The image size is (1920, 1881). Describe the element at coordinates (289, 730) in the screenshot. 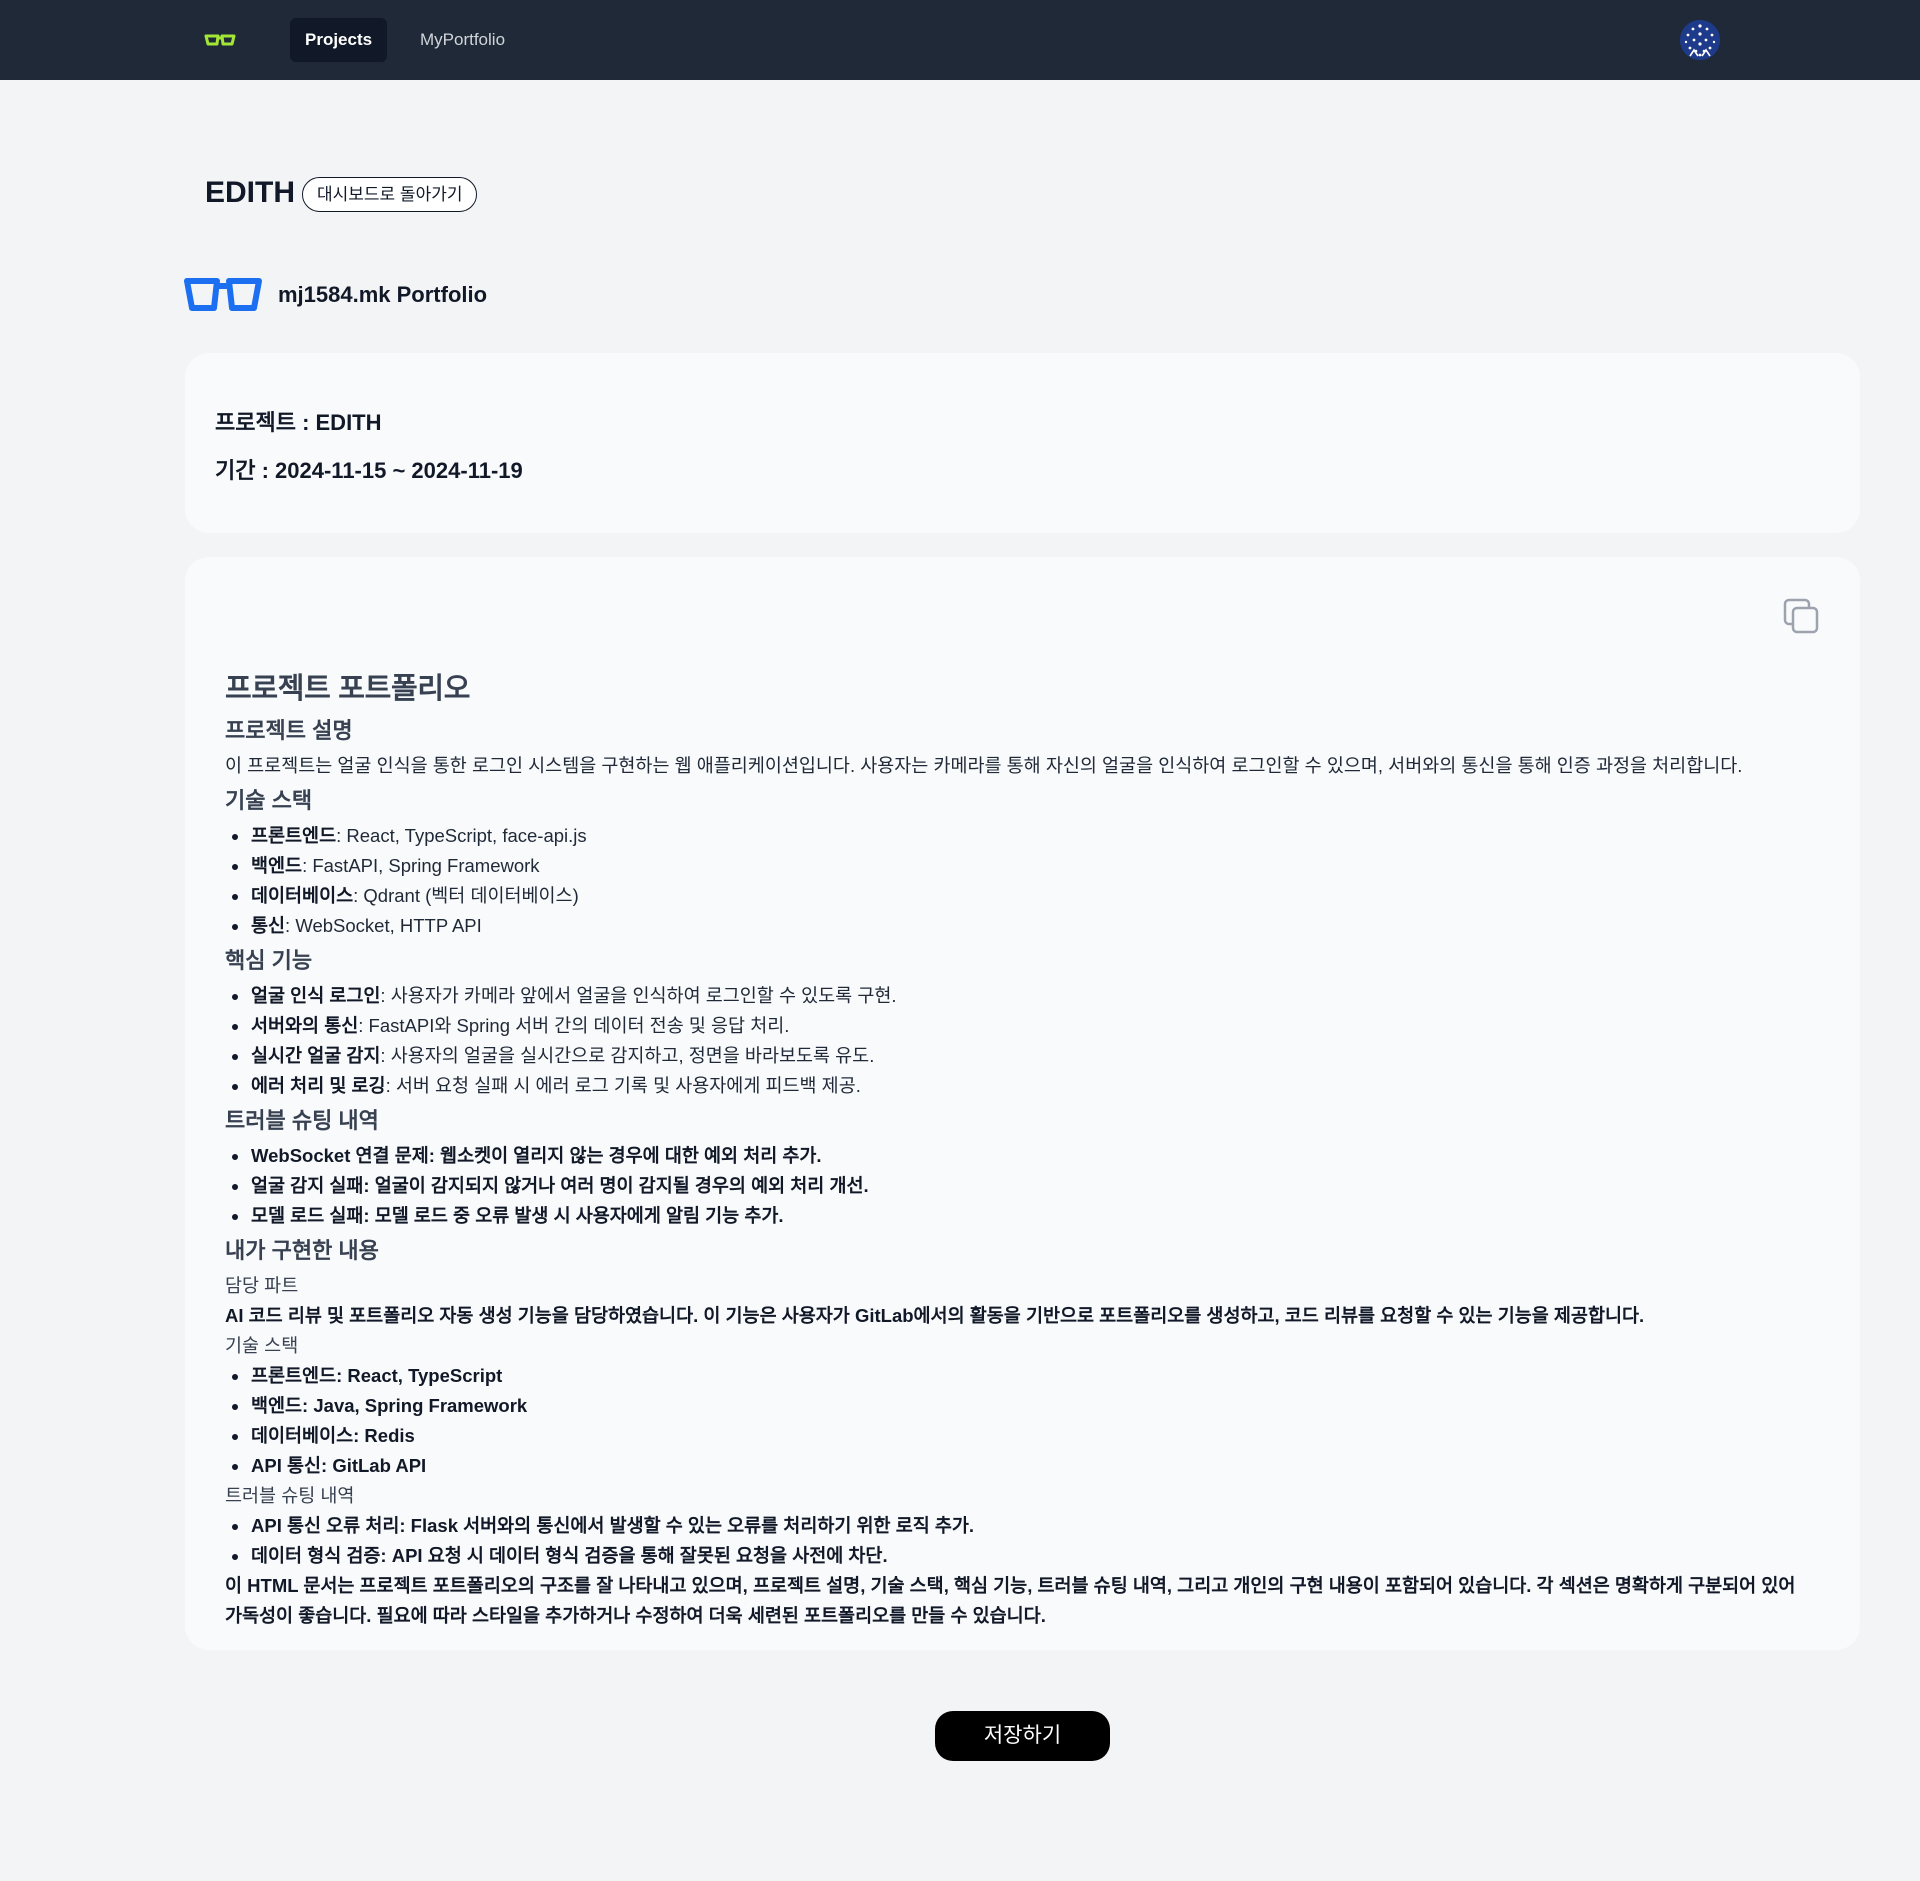

I see `description-heading: 프로젝트 설명` at that location.